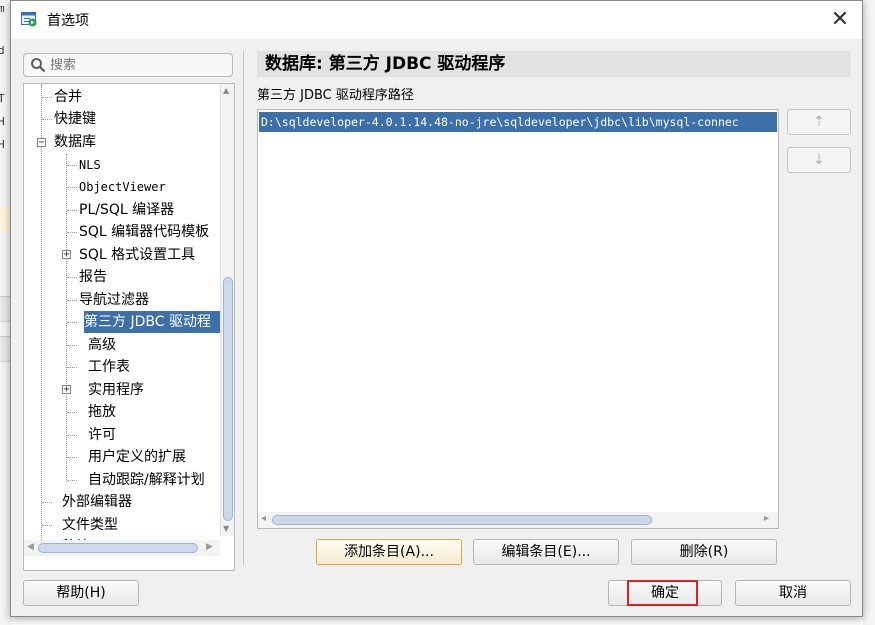  What do you see at coordinates (68, 21) in the screenshot?
I see `dialog-title: 首选项` at bounding box center [68, 21].